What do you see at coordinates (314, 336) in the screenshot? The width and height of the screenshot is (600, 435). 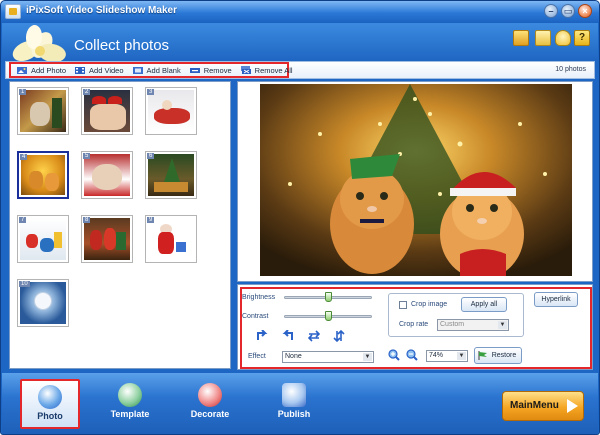 I see `flip-horizontal-icon` at bounding box center [314, 336].